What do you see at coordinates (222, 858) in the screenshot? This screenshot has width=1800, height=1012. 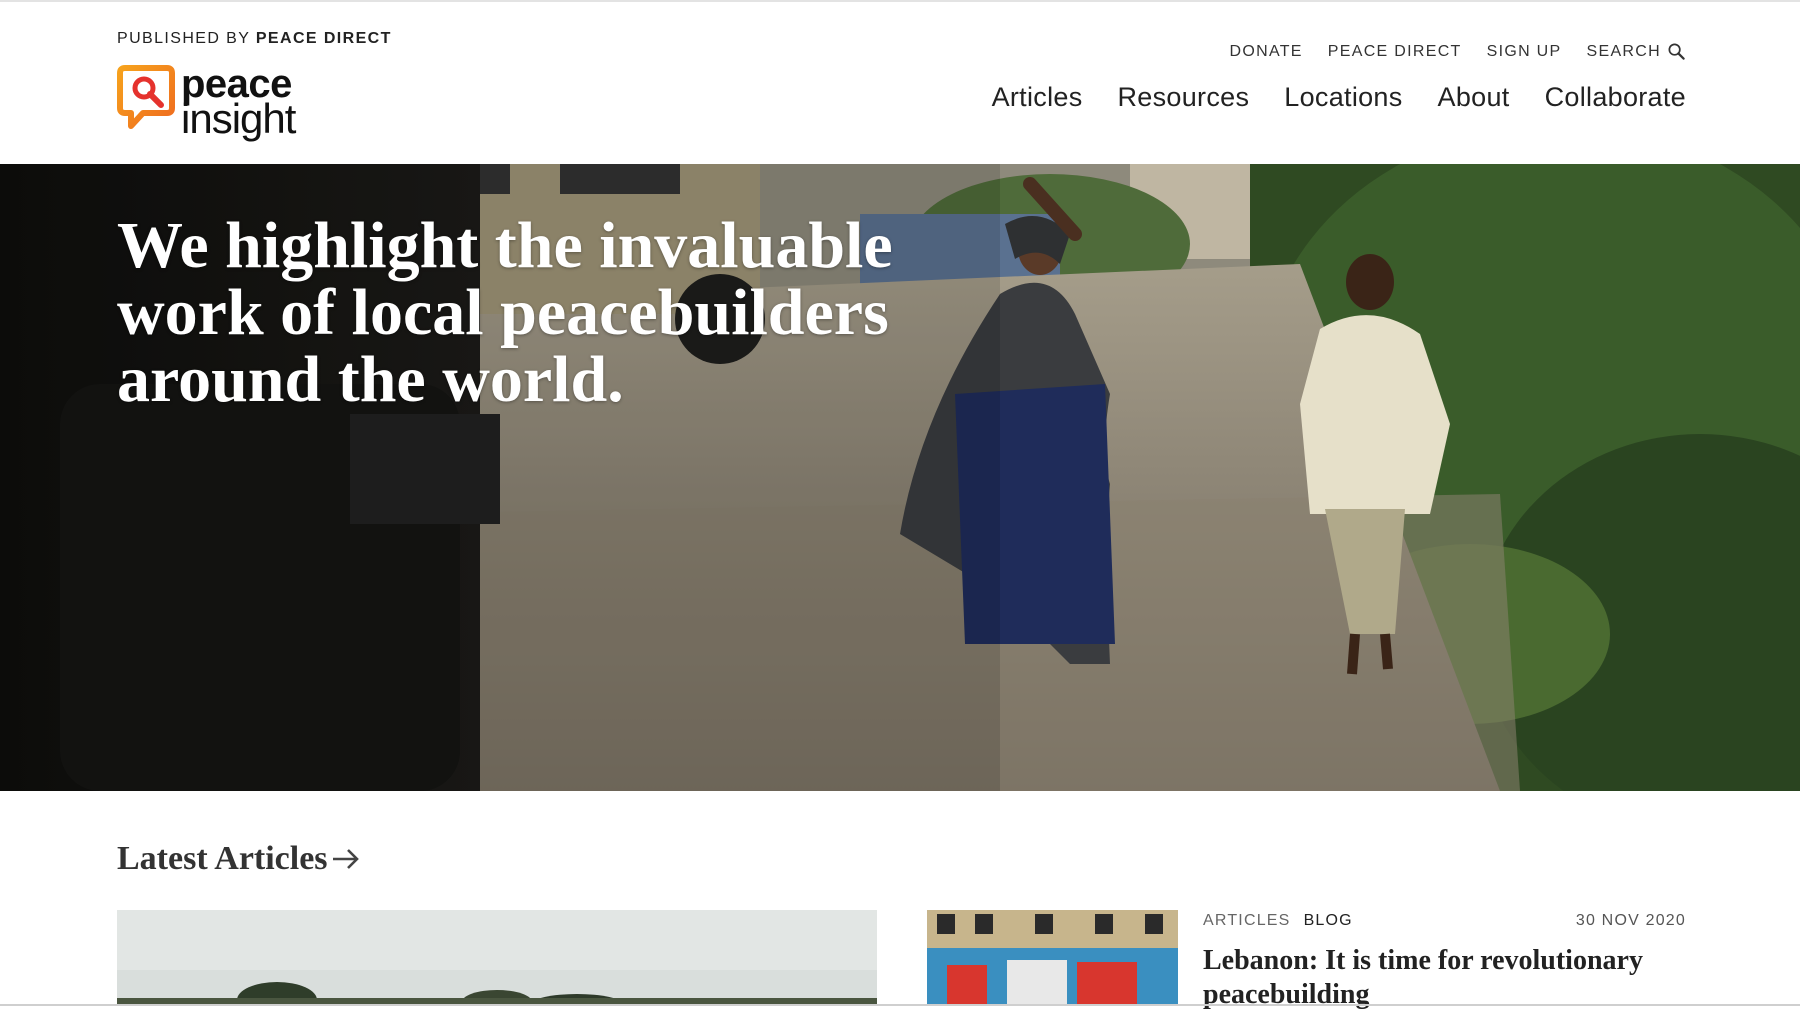 I see `latest-articles-label: Latest Articles` at bounding box center [222, 858].